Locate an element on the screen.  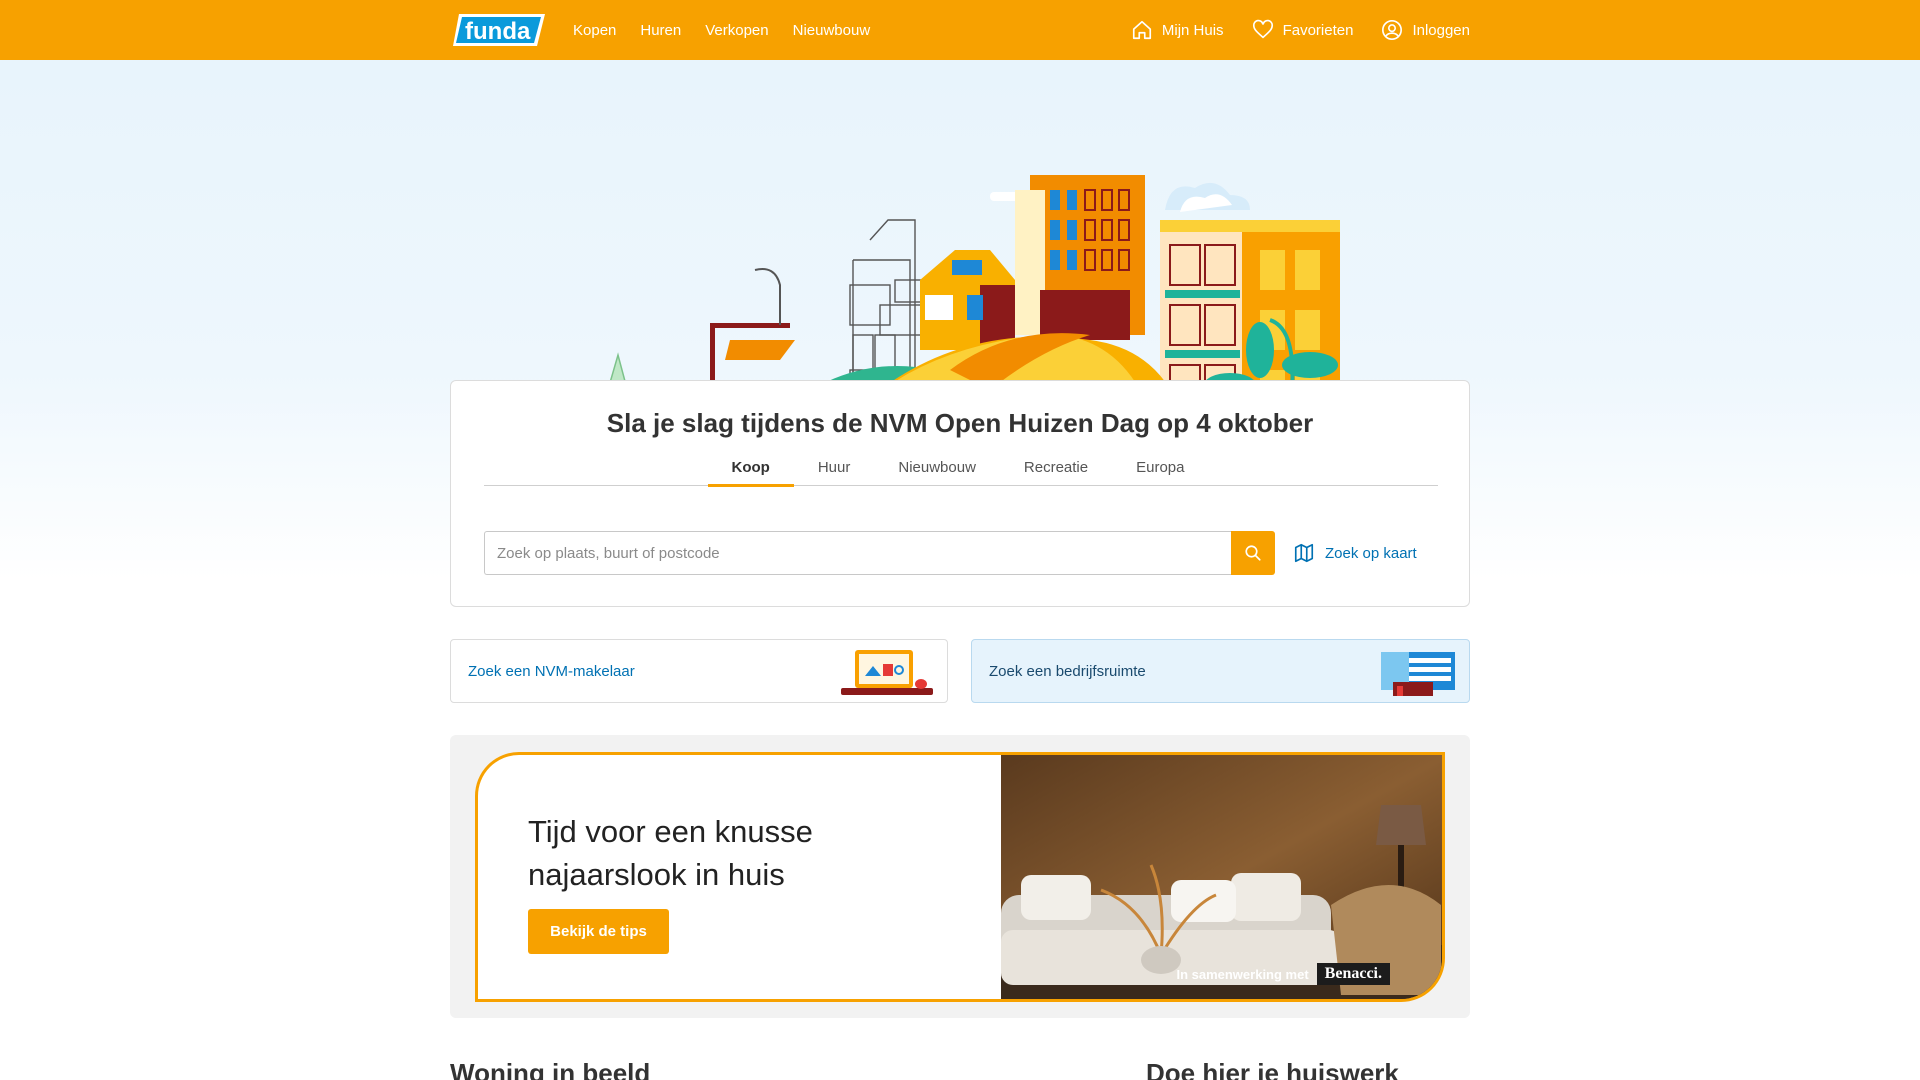
nav-huren: Huren is located at coordinates (660, 30).